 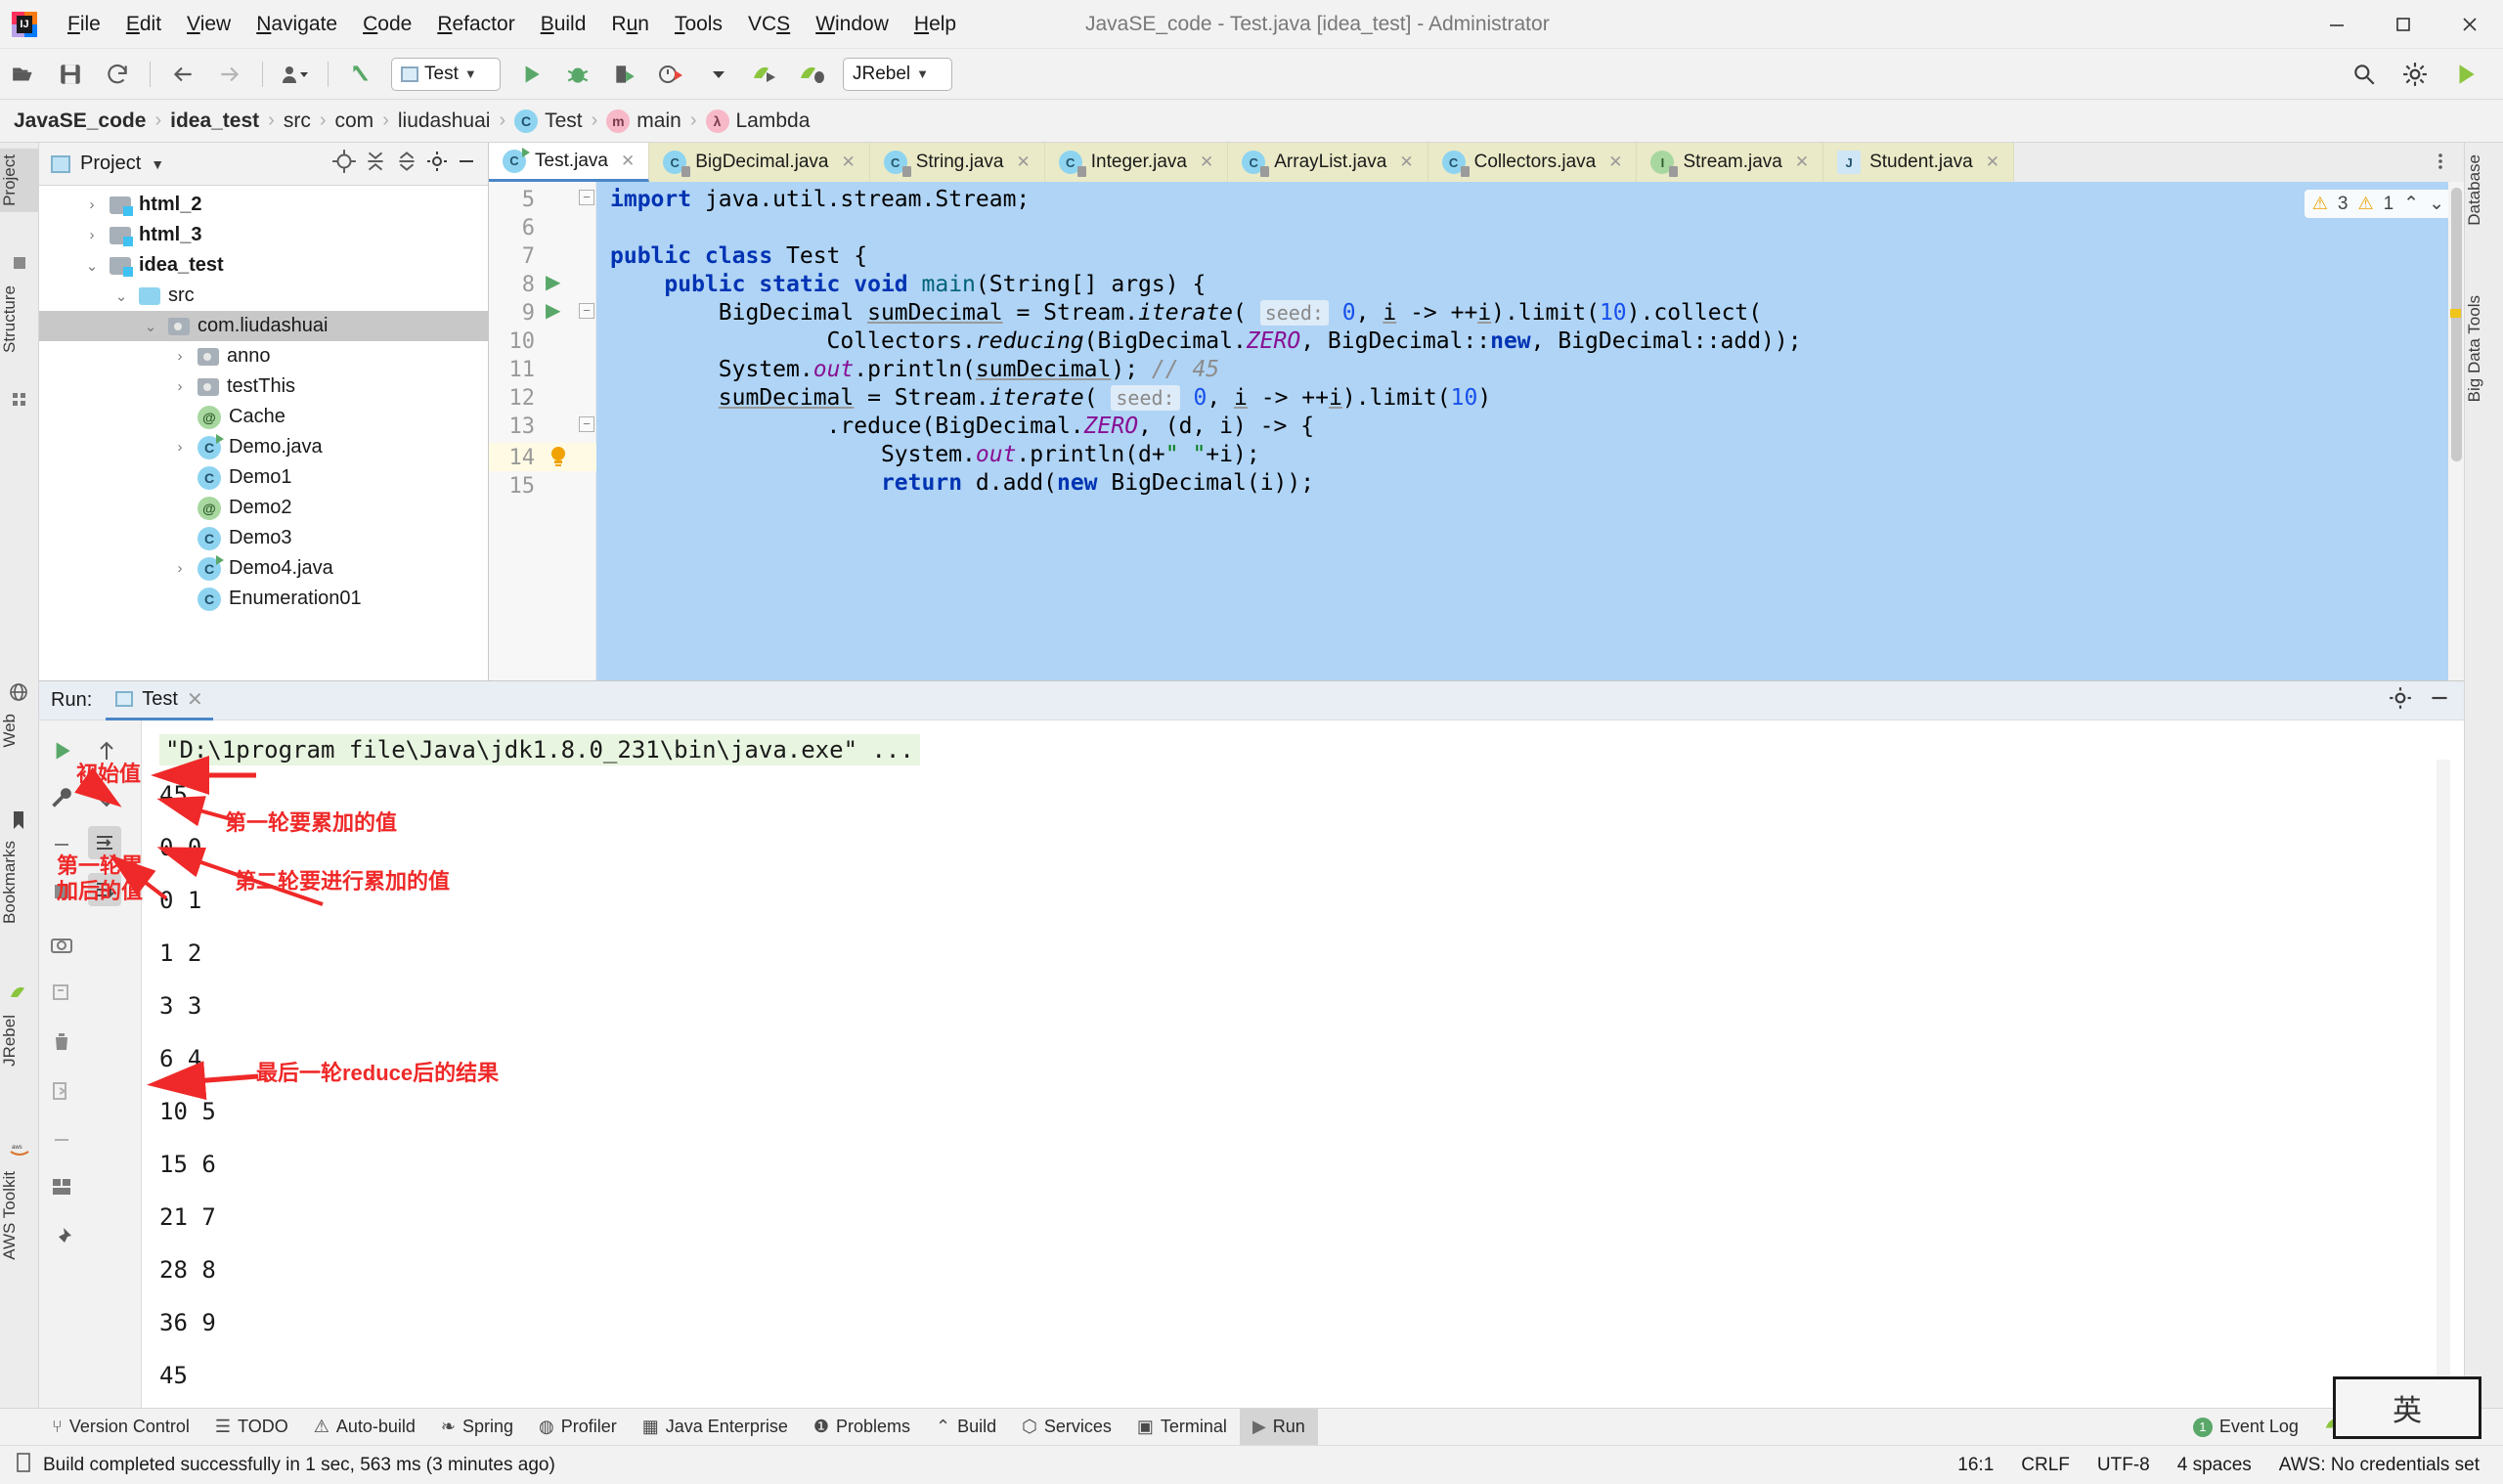 What do you see at coordinates (263, 477) in the screenshot?
I see `tree-node-demo1: C Demo1` at bounding box center [263, 477].